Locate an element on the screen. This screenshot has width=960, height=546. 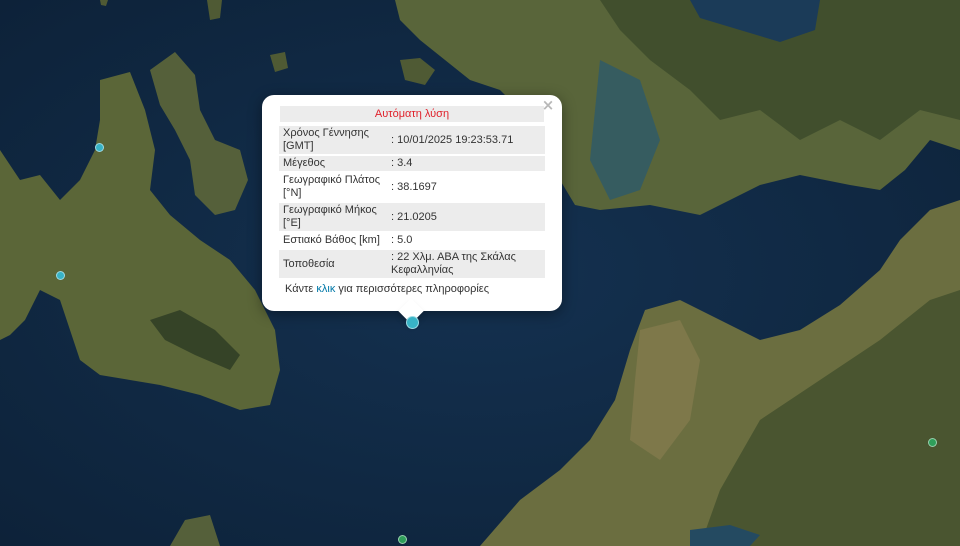
more-info-suffix: για περισσότερες πληροφορίες is located at coordinates (413, 289).